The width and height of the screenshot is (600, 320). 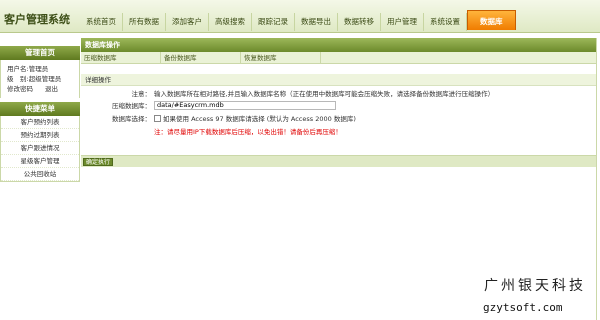 What do you see at coordinates (245, 105) in the screenshot?
I see `db-path-input` at bounding box center [245, 105].